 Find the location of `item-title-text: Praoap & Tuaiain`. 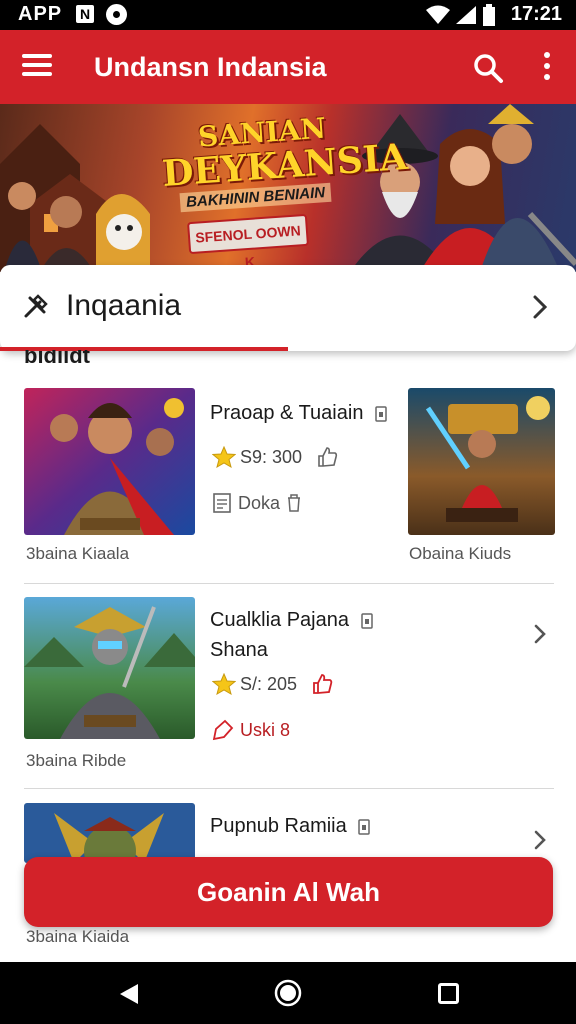

item-title-text: Praoap & Tuaiain is located at coordinates (287, 413).